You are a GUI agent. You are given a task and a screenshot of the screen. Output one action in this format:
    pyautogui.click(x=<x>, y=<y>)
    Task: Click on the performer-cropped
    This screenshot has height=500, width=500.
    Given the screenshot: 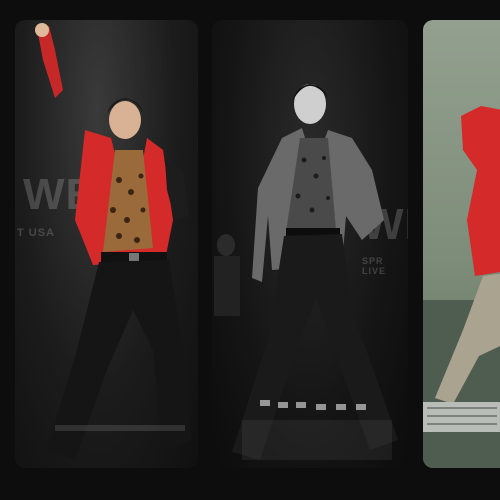 What is the action you would take?
    pyautogui.click(x=461, y=287)
    